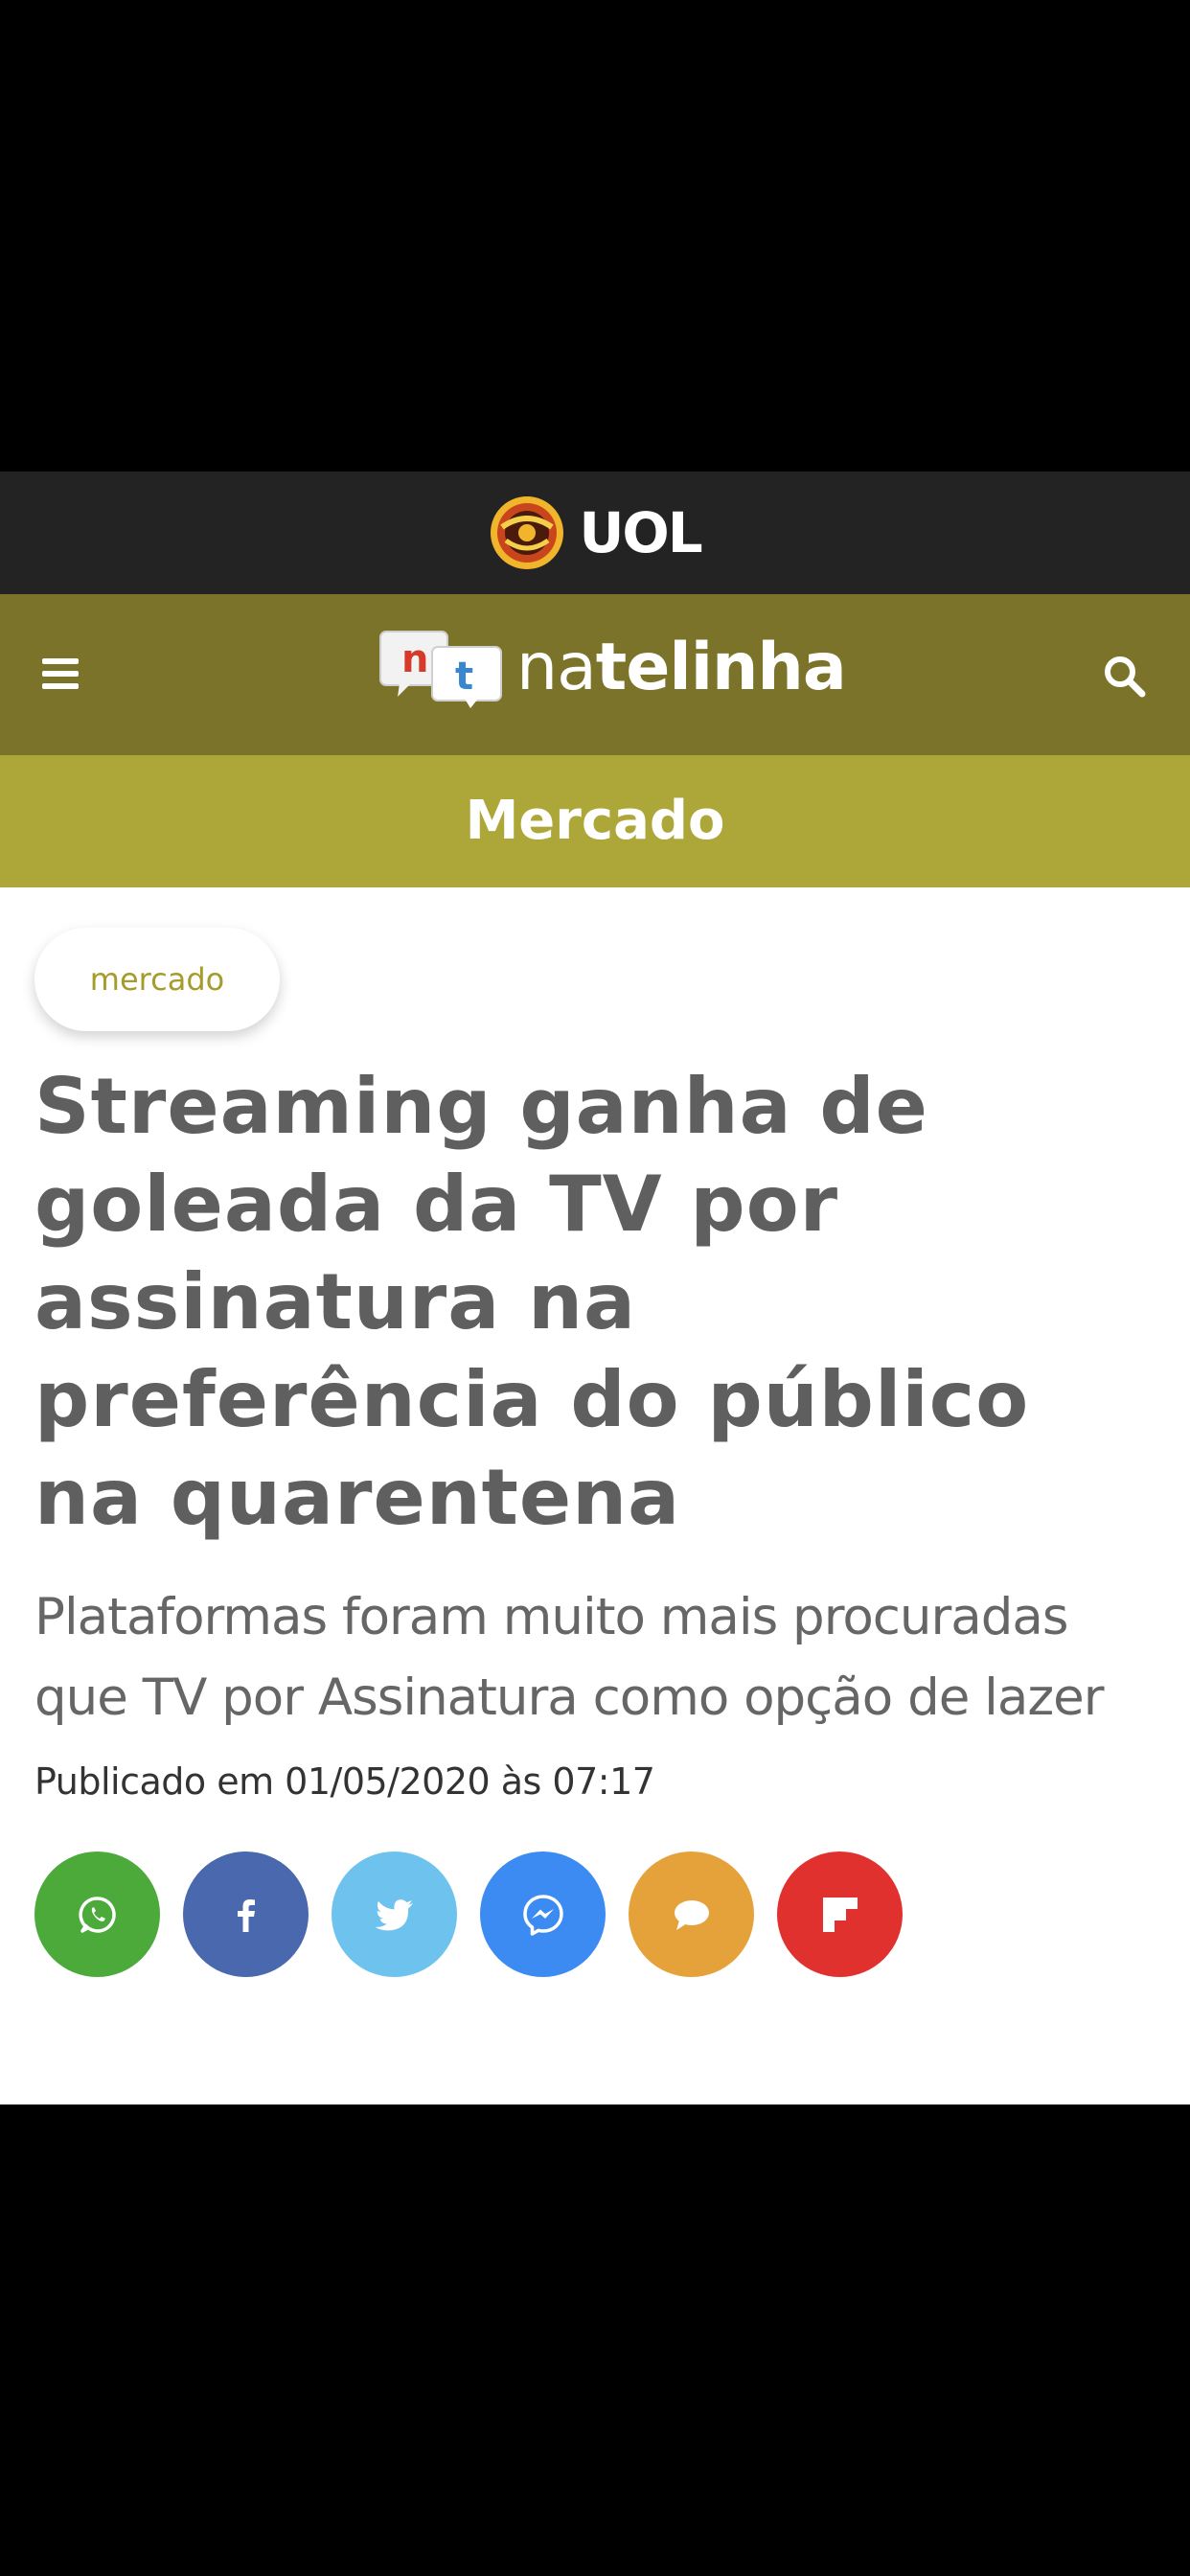  I want to click on search-icon, so click(1125, 677).